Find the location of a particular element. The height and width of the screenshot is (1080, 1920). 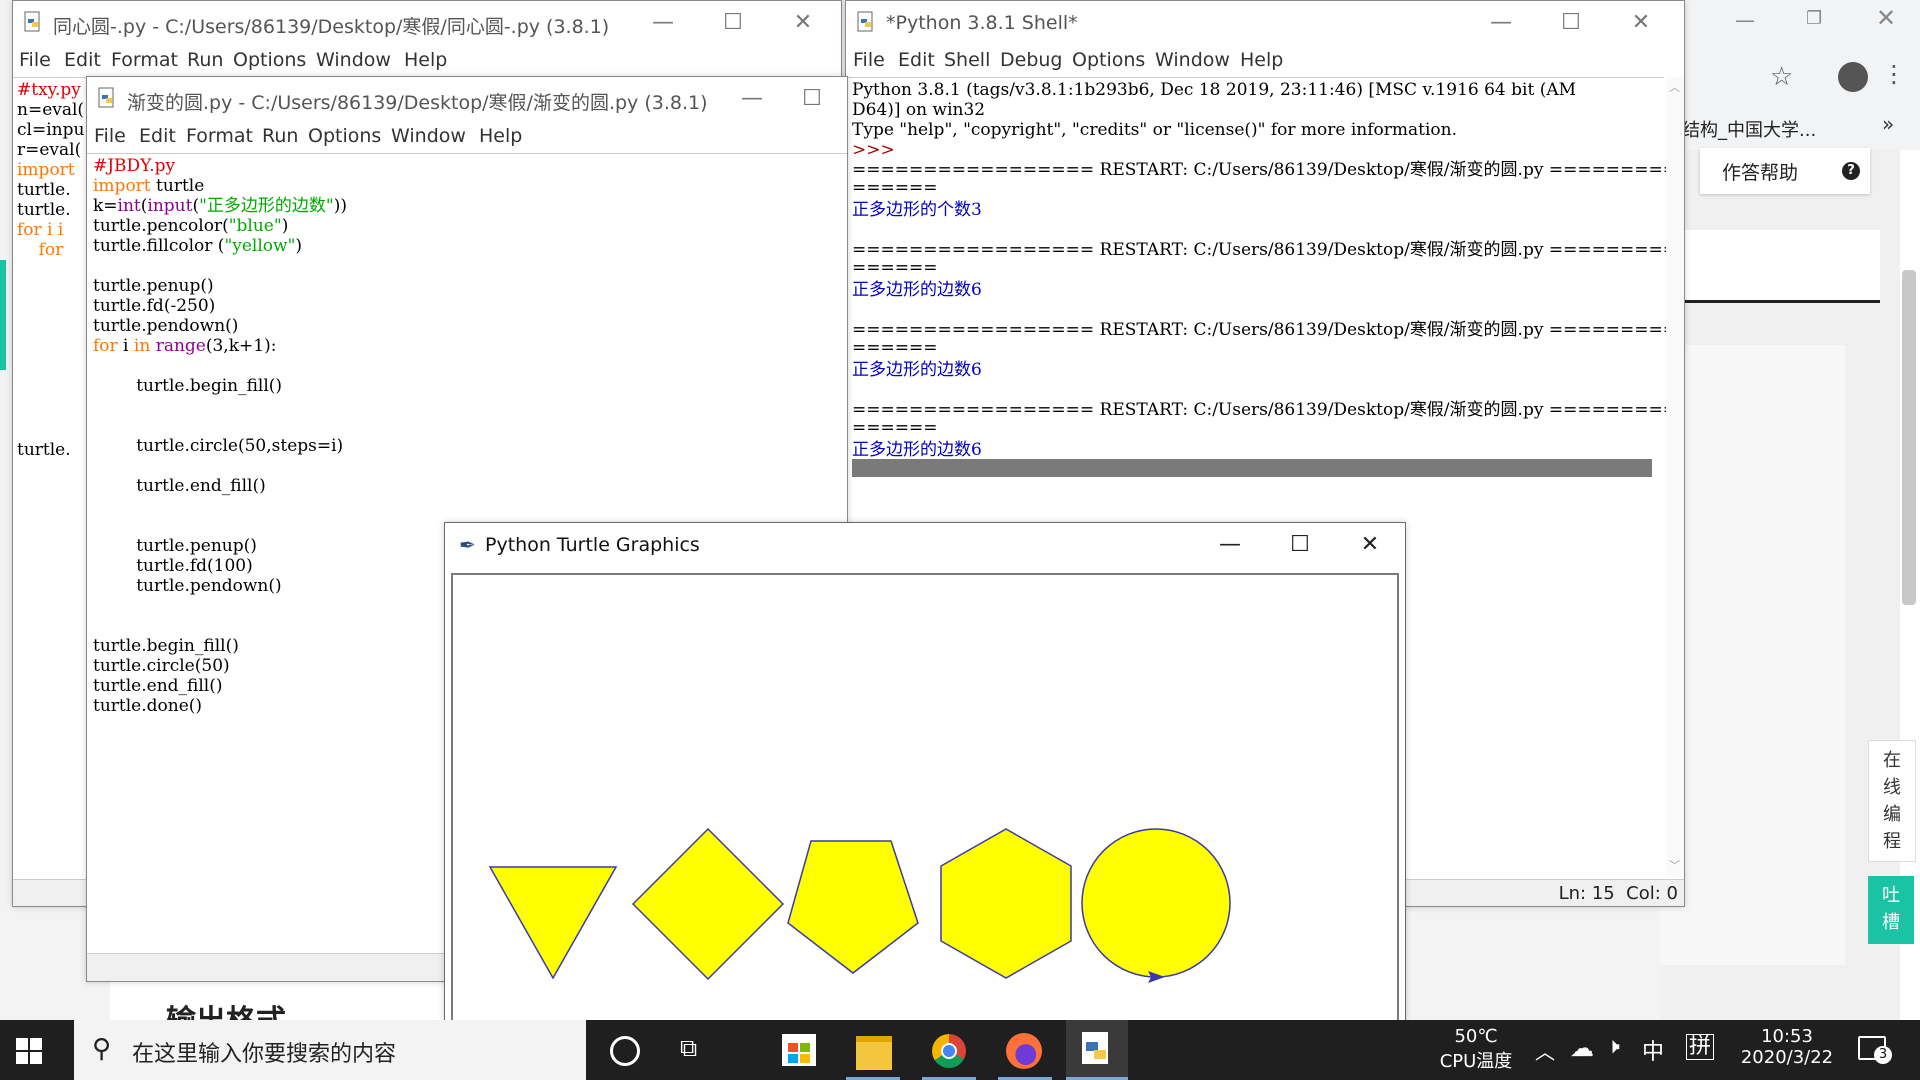

code-line-9: turtle.pendown() is located at coordinates (166, 326).